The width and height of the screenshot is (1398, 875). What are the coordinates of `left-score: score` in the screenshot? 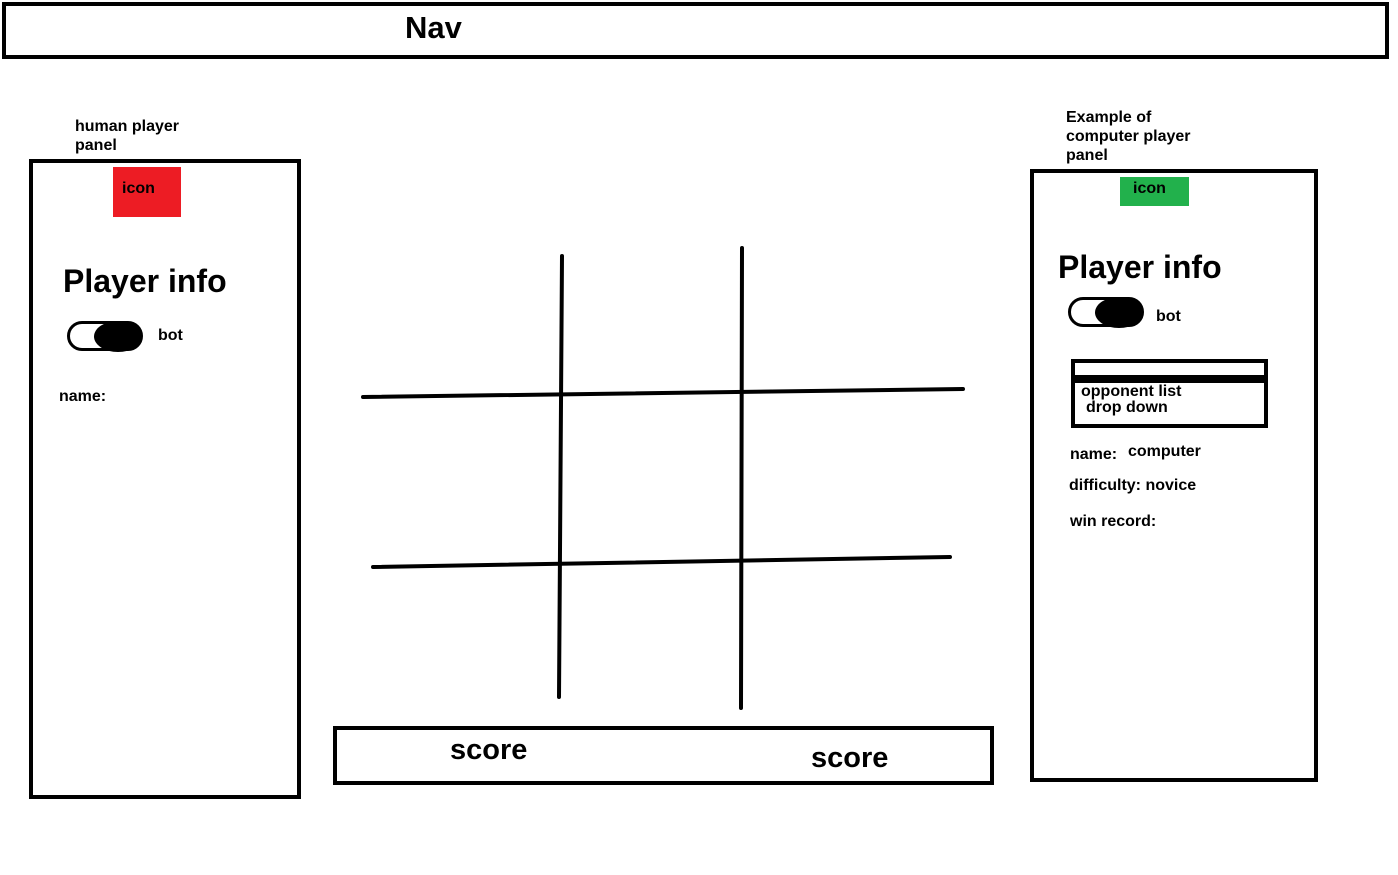 It's located at (489, 750).